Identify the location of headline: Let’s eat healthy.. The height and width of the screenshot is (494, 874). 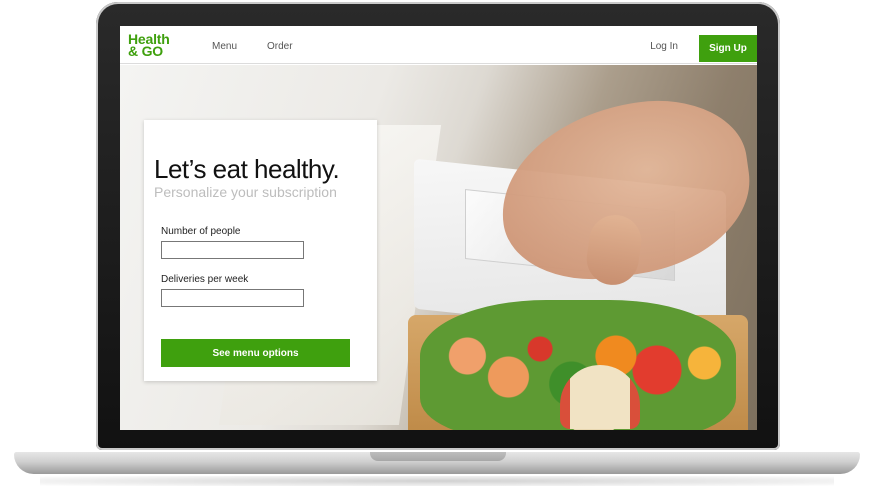
(247, 169).